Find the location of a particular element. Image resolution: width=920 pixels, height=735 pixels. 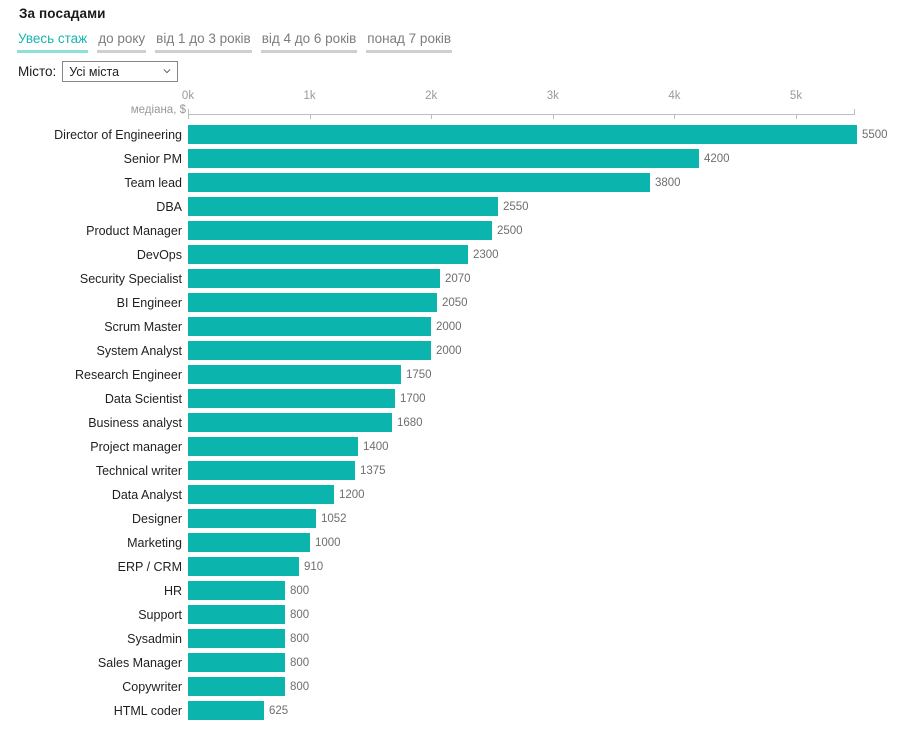

bar-category-label: Support is located at coordinates (160, 615).